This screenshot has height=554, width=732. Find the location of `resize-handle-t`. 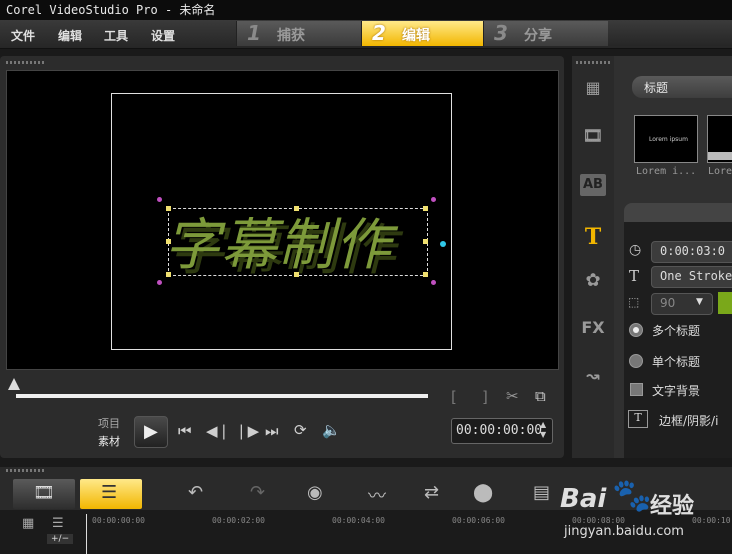

resize-handle-t is located at coordinates (296, 208).